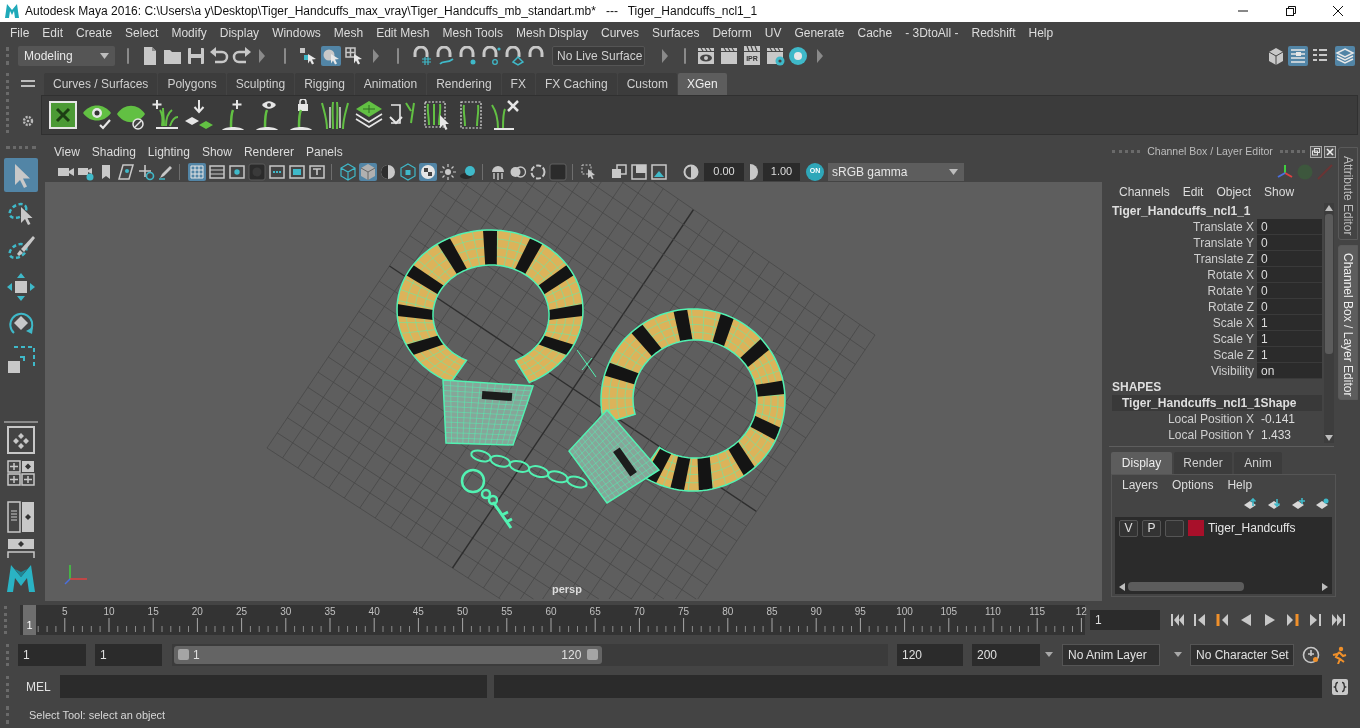  What do you see at coordinates (619, 171) in the screenshot?
I see `overlapping-squares-icon` at bounding box center [619, 171].